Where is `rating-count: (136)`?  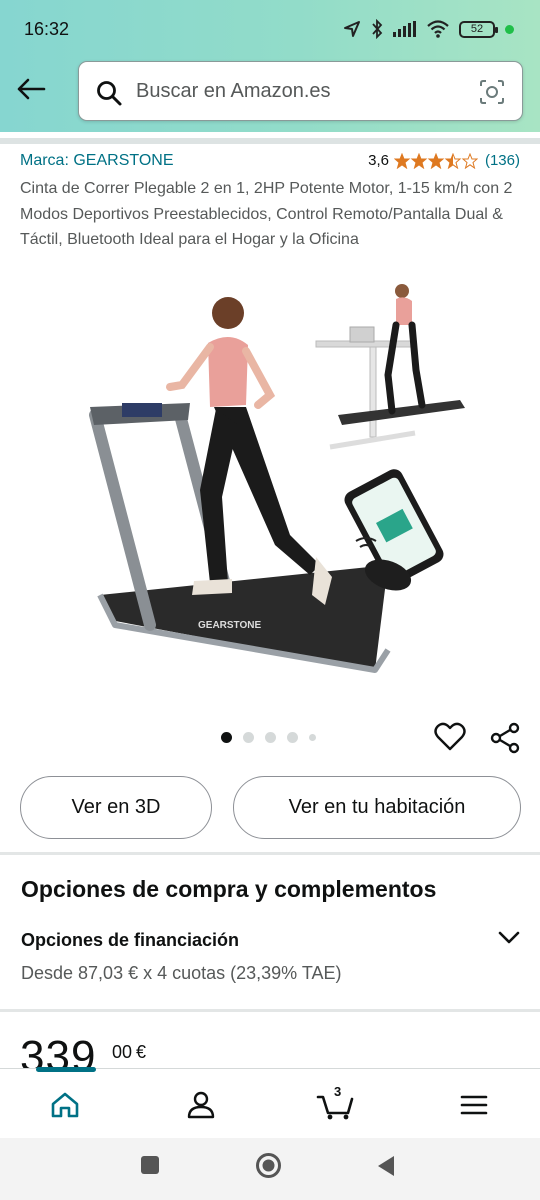 rating-count: (136) is located at coordinates (502, 160).